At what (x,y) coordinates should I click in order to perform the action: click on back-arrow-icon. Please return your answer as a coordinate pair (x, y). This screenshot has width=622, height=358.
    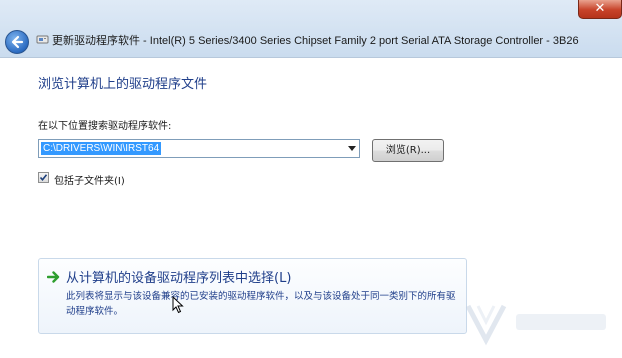
    Looking at the image, I should click on (17, 42).